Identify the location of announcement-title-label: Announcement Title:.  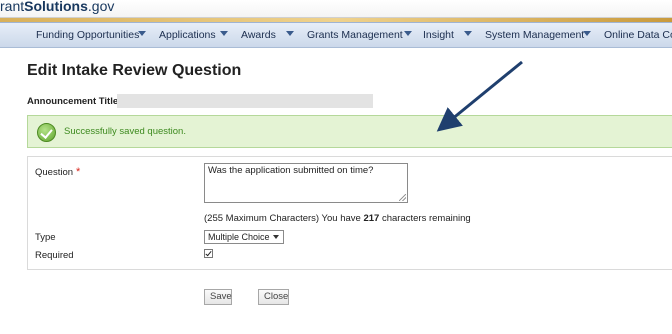
(74, 101).